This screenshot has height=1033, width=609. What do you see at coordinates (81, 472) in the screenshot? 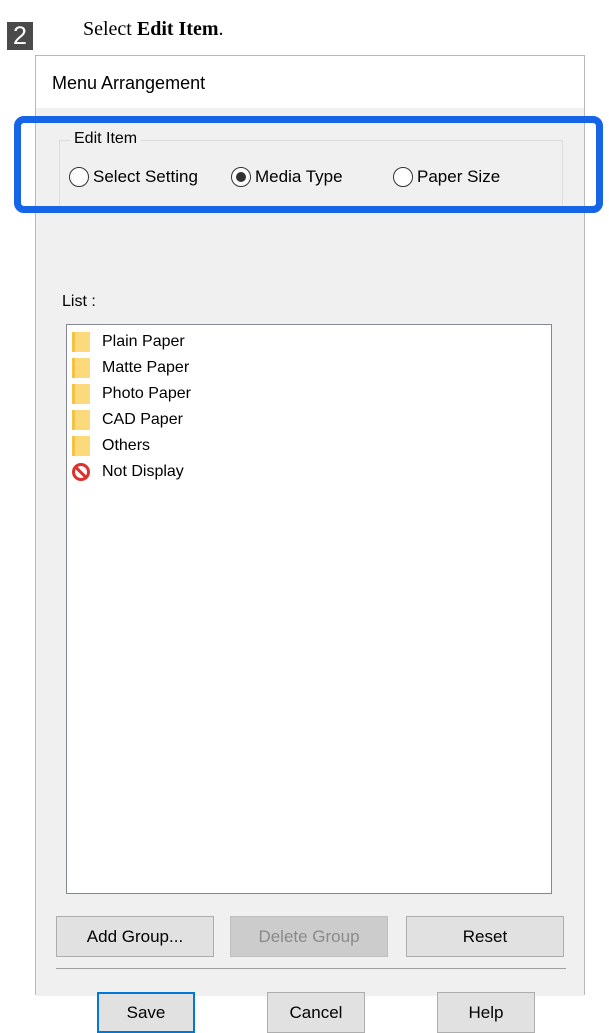
I see `not-display-icon` at bounding box center [81, 472].